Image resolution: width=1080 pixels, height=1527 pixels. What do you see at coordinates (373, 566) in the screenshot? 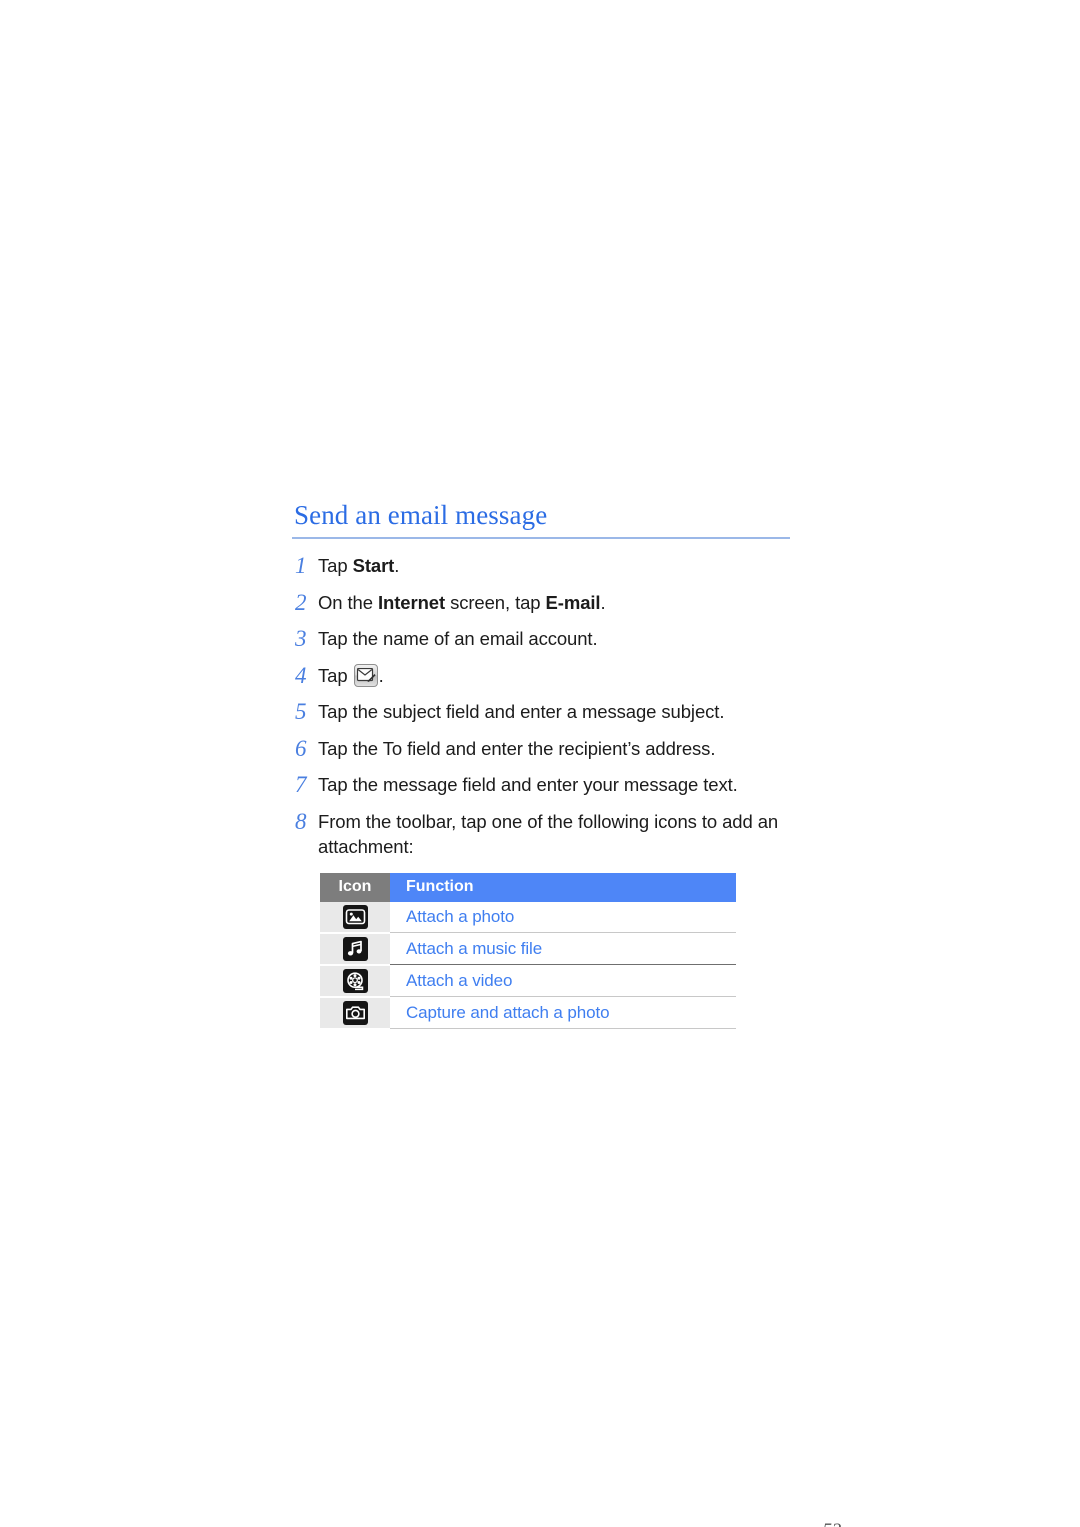
I see `step-emphasis: Start` at bounding box center [373, 566].